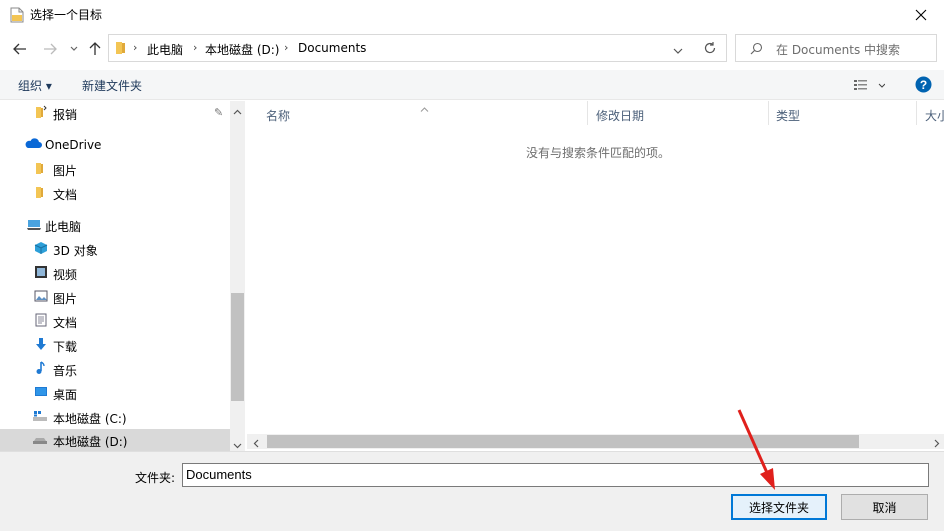  I want to click on sidebar-item-pictures: 图片, so click(115, 297).